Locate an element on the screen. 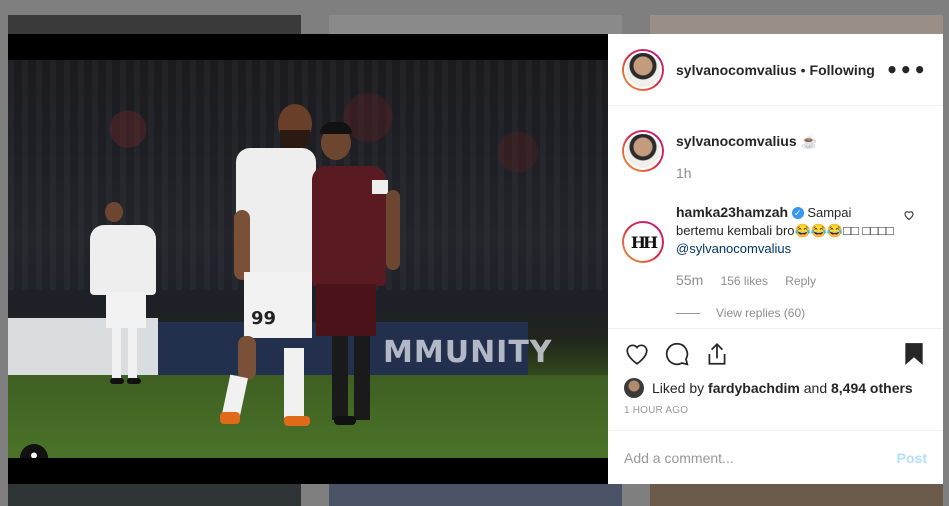  view-replies: View replies (60) is located at coordinates (809, 313).